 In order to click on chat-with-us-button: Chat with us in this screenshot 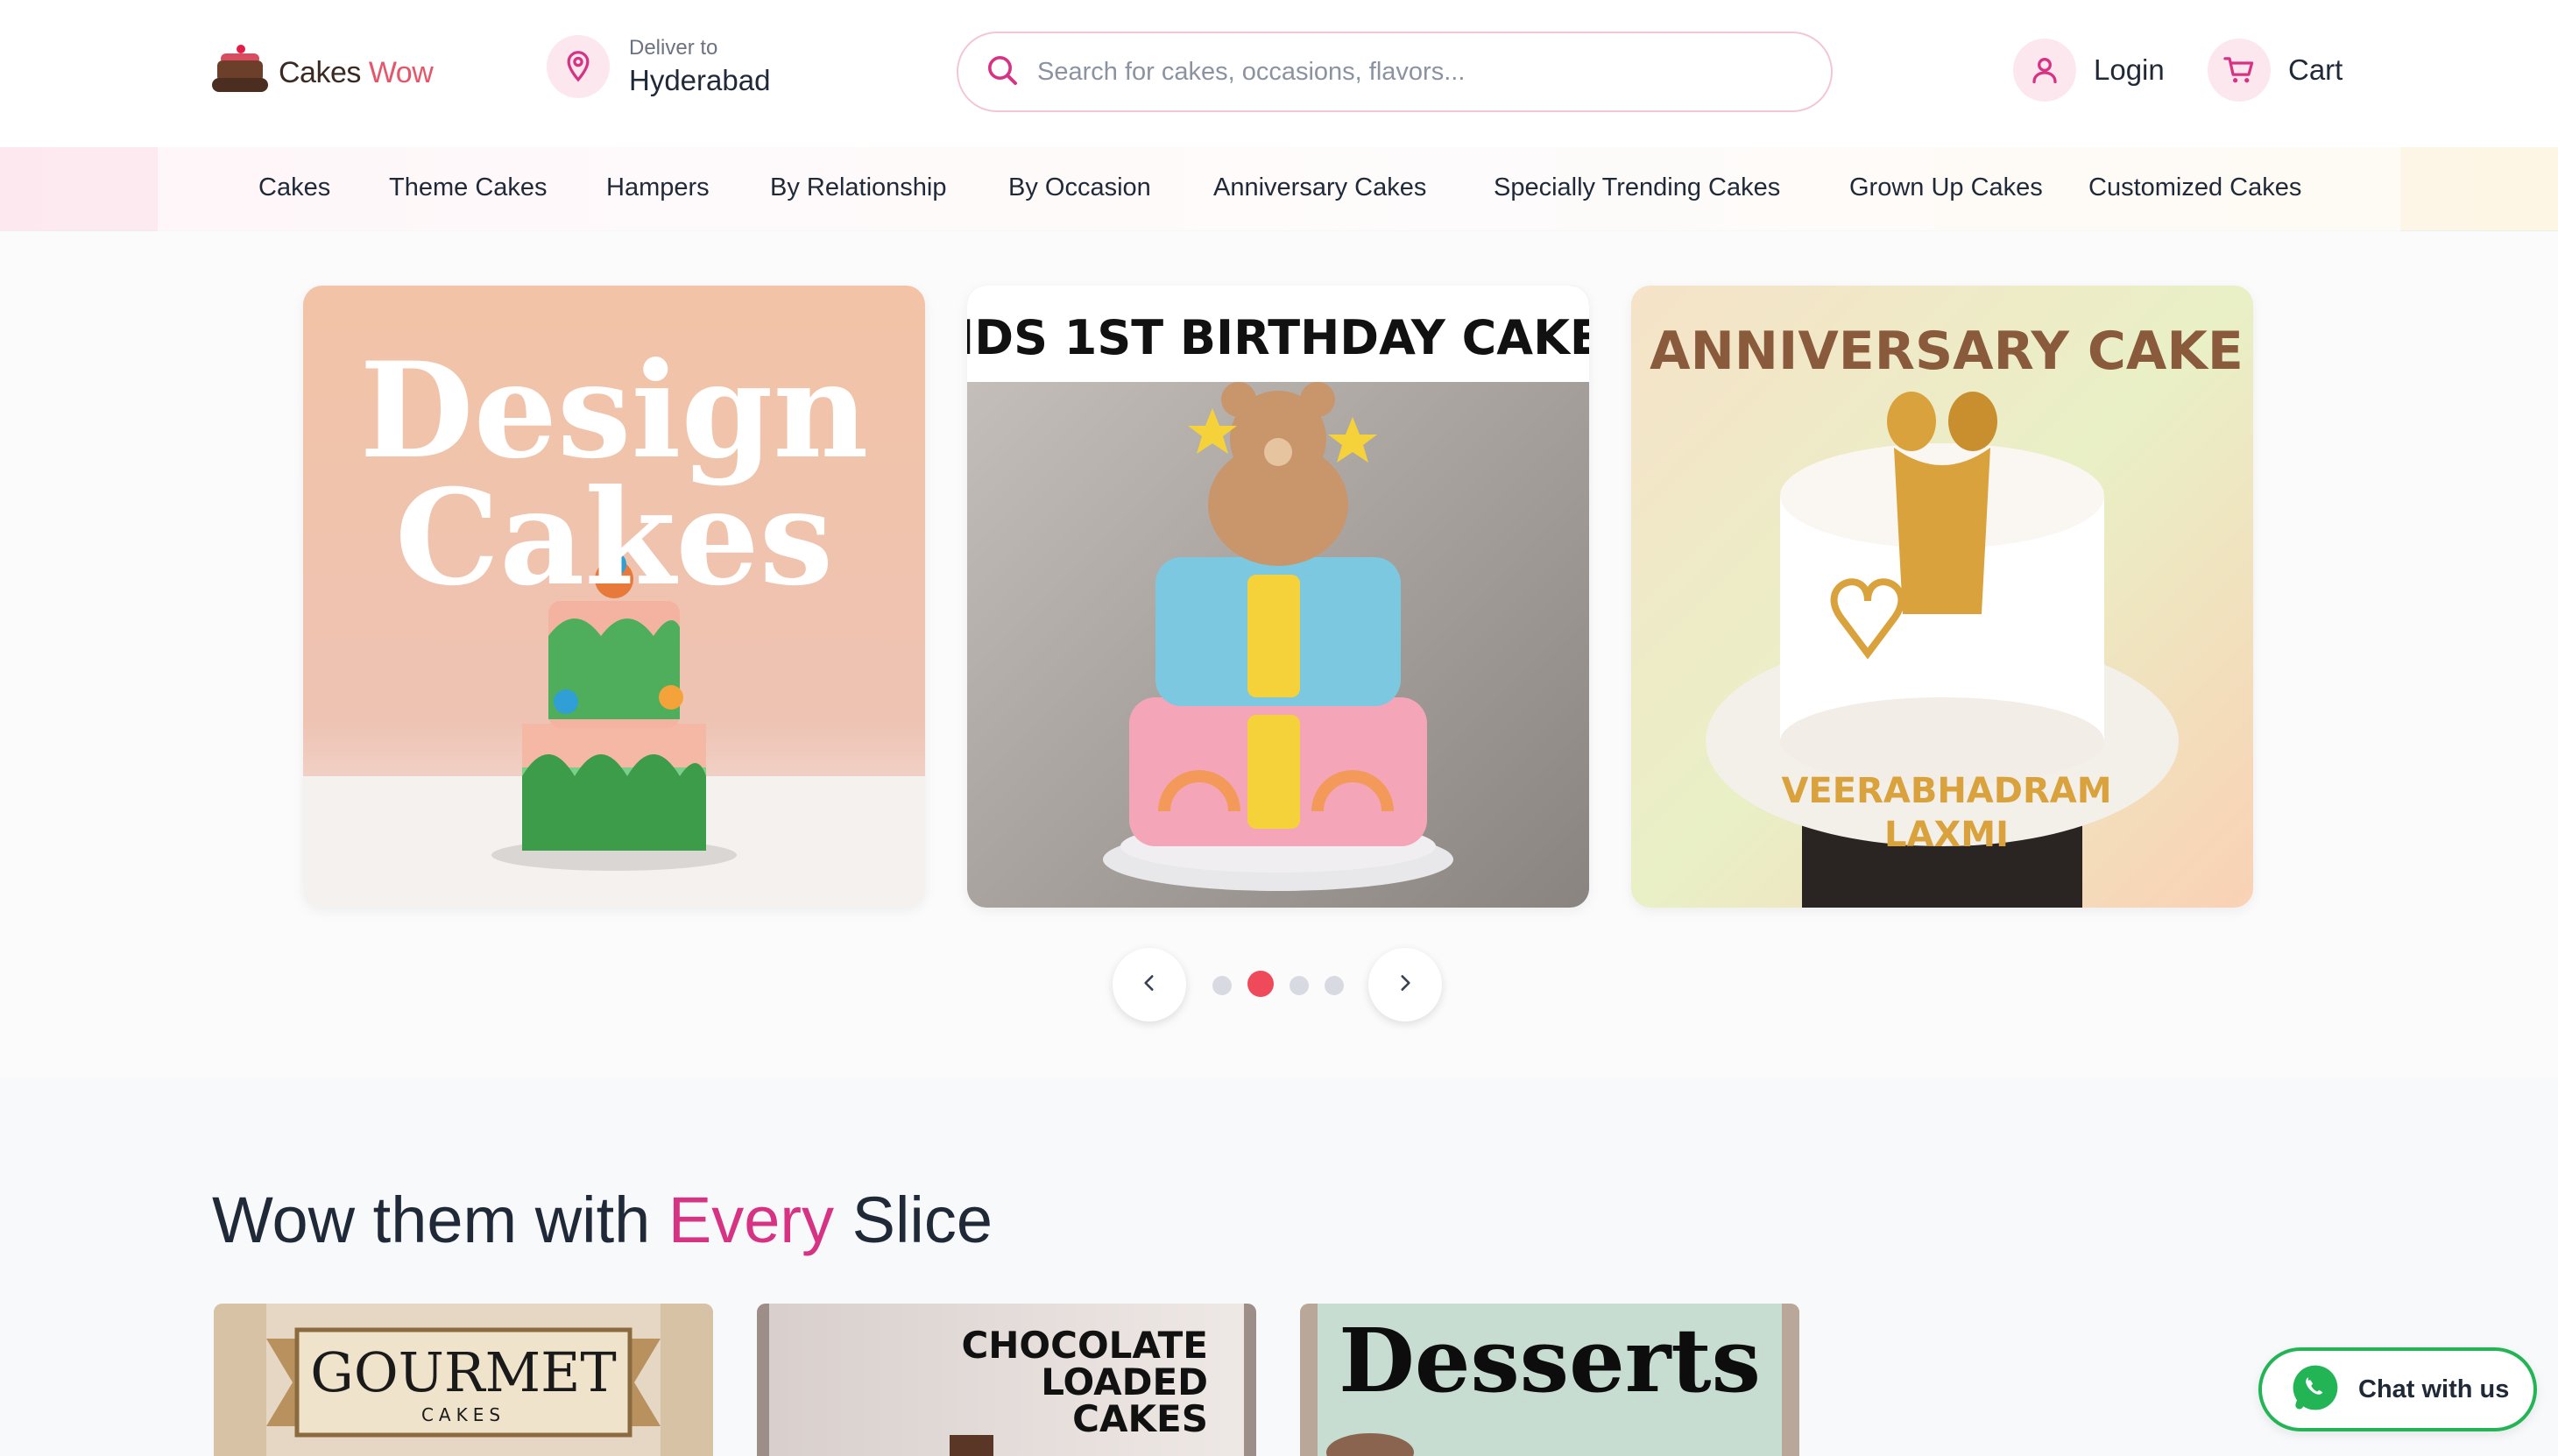, I will do `click(2397, 1389)`.